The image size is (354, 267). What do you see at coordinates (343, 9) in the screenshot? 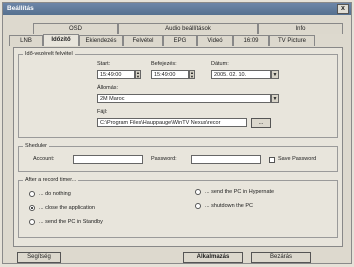
I see `close-icon: x` at bounding box center [343, 9].